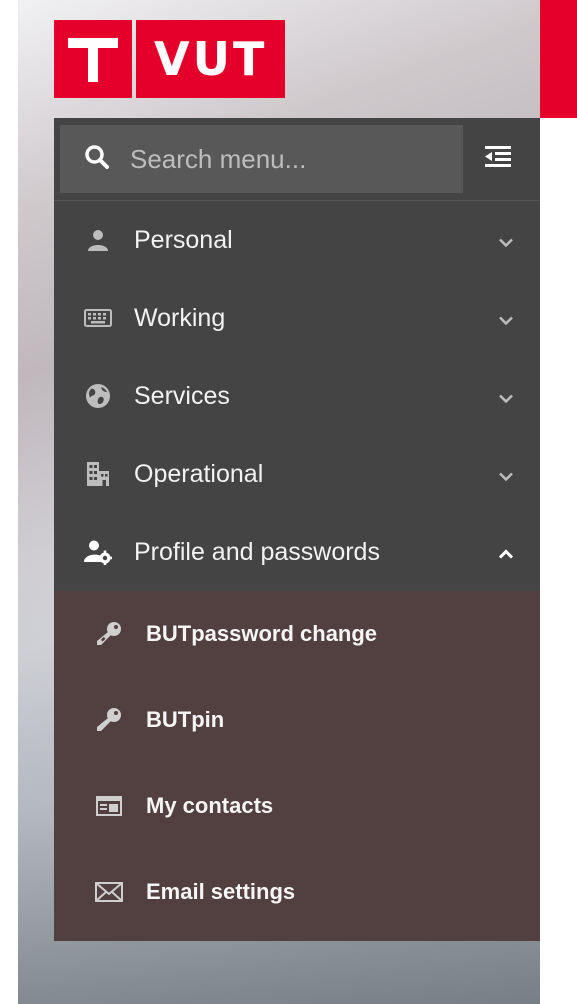 This screenshot has height=1004, width=577. I want to click on logo-t-mark, so click(93, 59).